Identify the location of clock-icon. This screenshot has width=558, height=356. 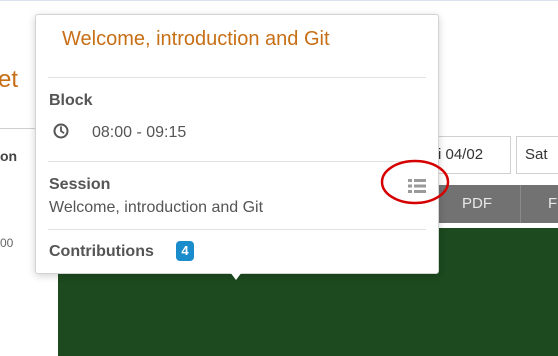
(61, 131).